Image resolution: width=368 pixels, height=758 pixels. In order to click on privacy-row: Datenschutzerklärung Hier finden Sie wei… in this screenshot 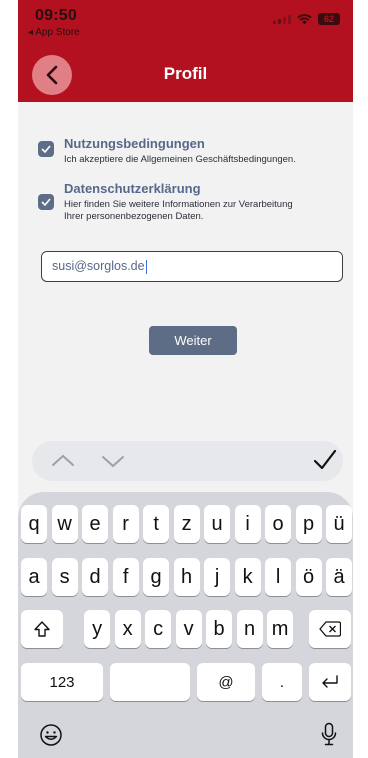, I will do `click(165, 202)`.